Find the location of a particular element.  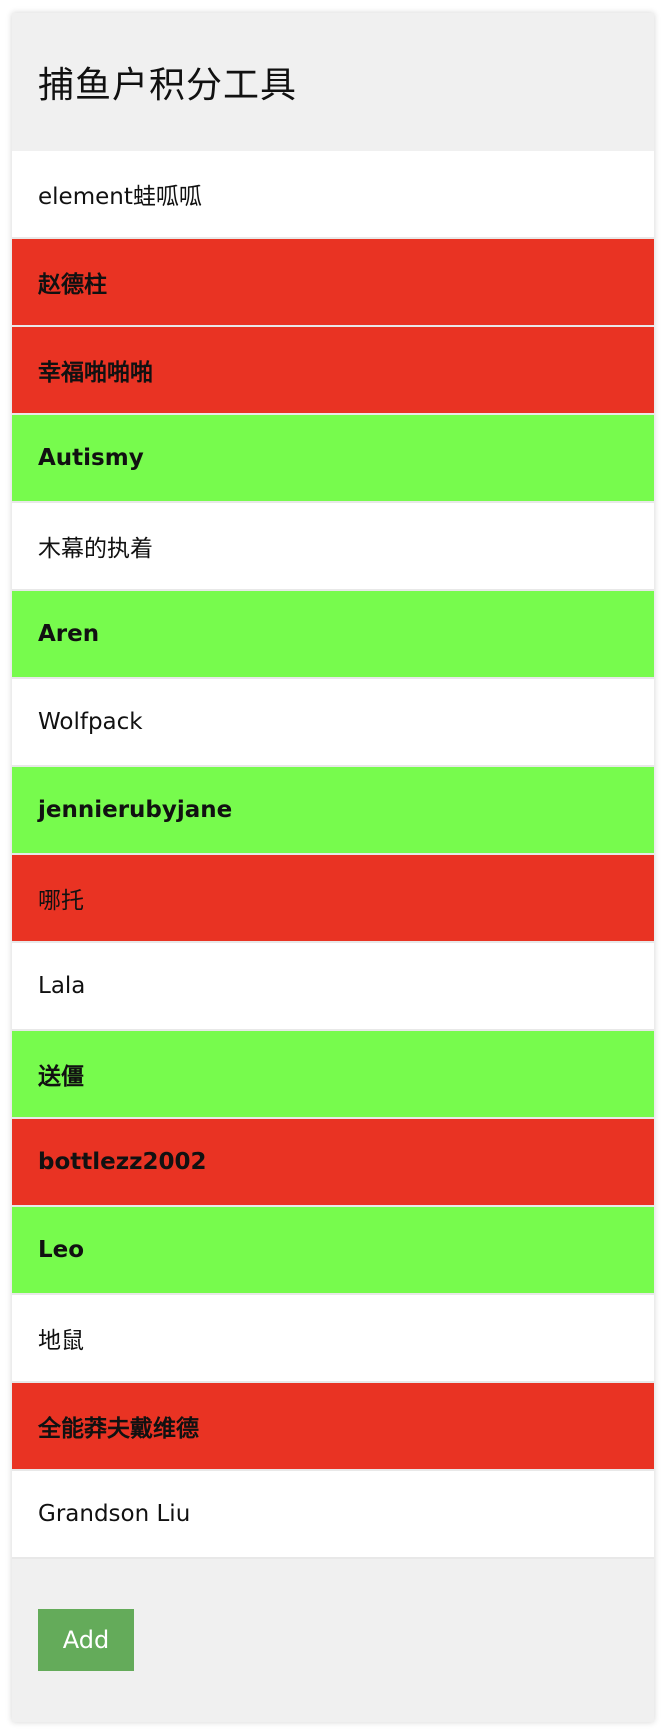

list-item: element蛙呱呱 is located at coordinates (333, 195).